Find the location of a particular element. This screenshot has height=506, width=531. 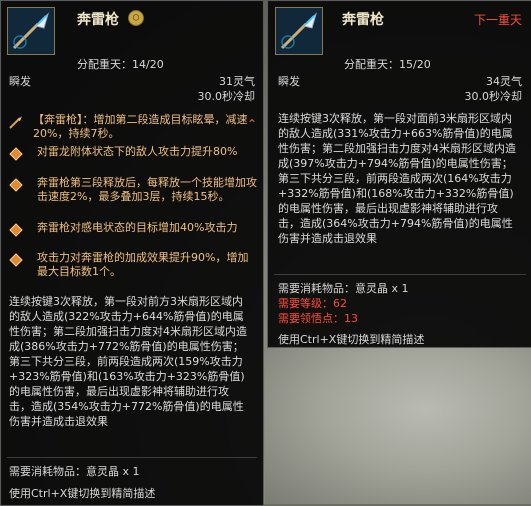

next-level-label: 下一重天 is located at coordinates (497, 20).